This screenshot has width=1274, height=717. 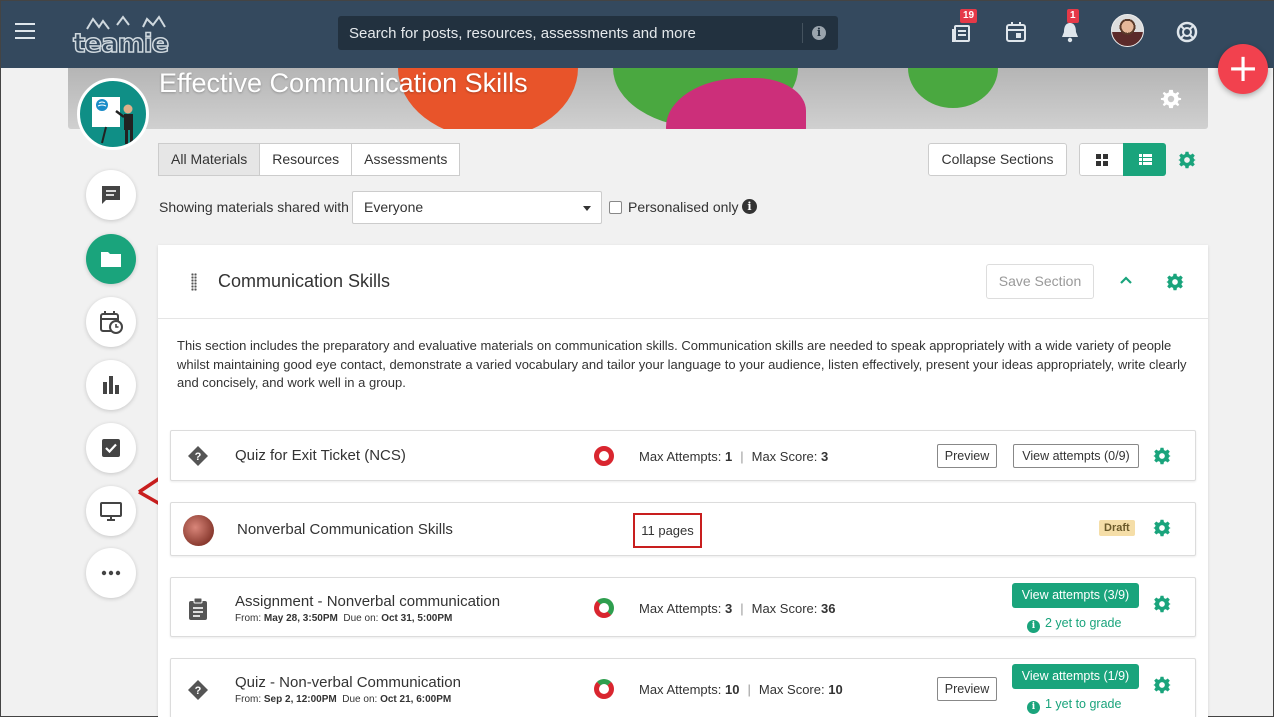 I want to click on section-settings-gear-icon, so click(x=1175, y=282).